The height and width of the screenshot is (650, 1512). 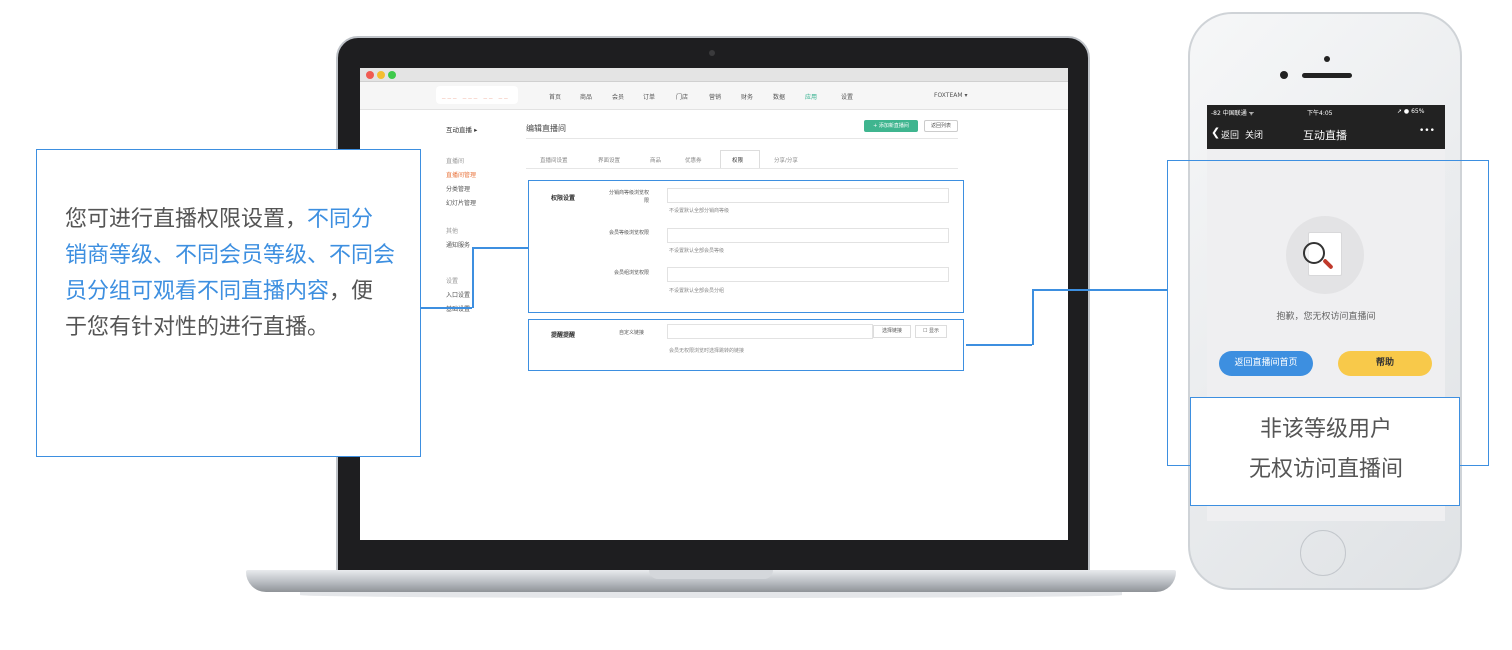 I want to click on tab-underline, so click(x=742, y=168).